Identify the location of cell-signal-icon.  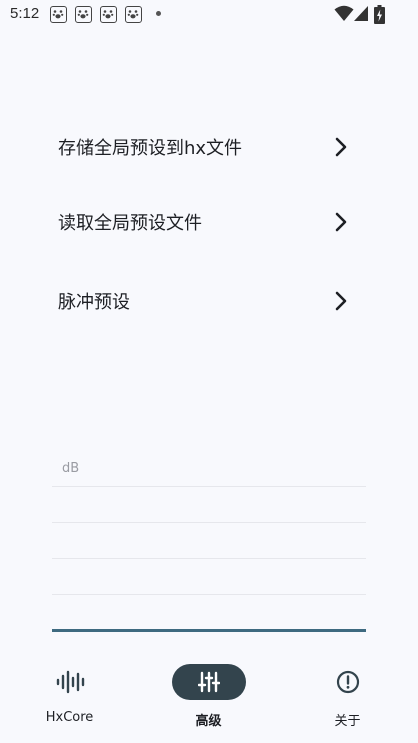
(361, 13).